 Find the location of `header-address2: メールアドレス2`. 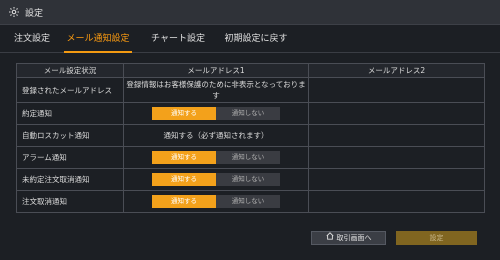

header-address2: メールアドレス2 is located at coordinates (396, 70).